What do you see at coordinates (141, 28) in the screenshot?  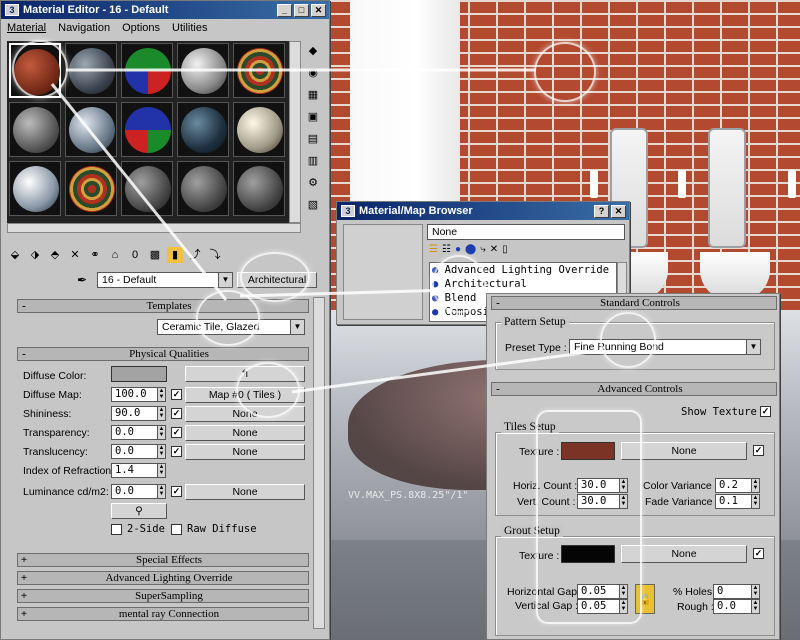 I see `menu-options: Options` at bounding box center [141, 28].